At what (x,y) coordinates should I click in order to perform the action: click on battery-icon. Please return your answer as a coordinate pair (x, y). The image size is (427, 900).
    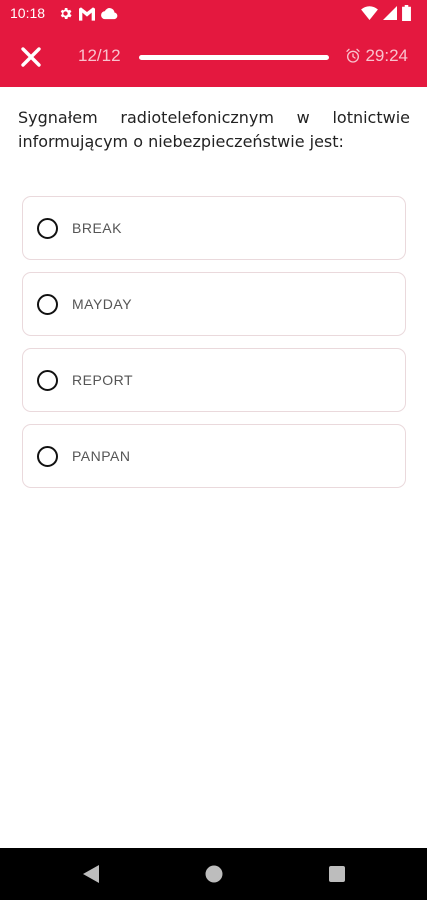
    Looking at the image, I should click on (406, 13).